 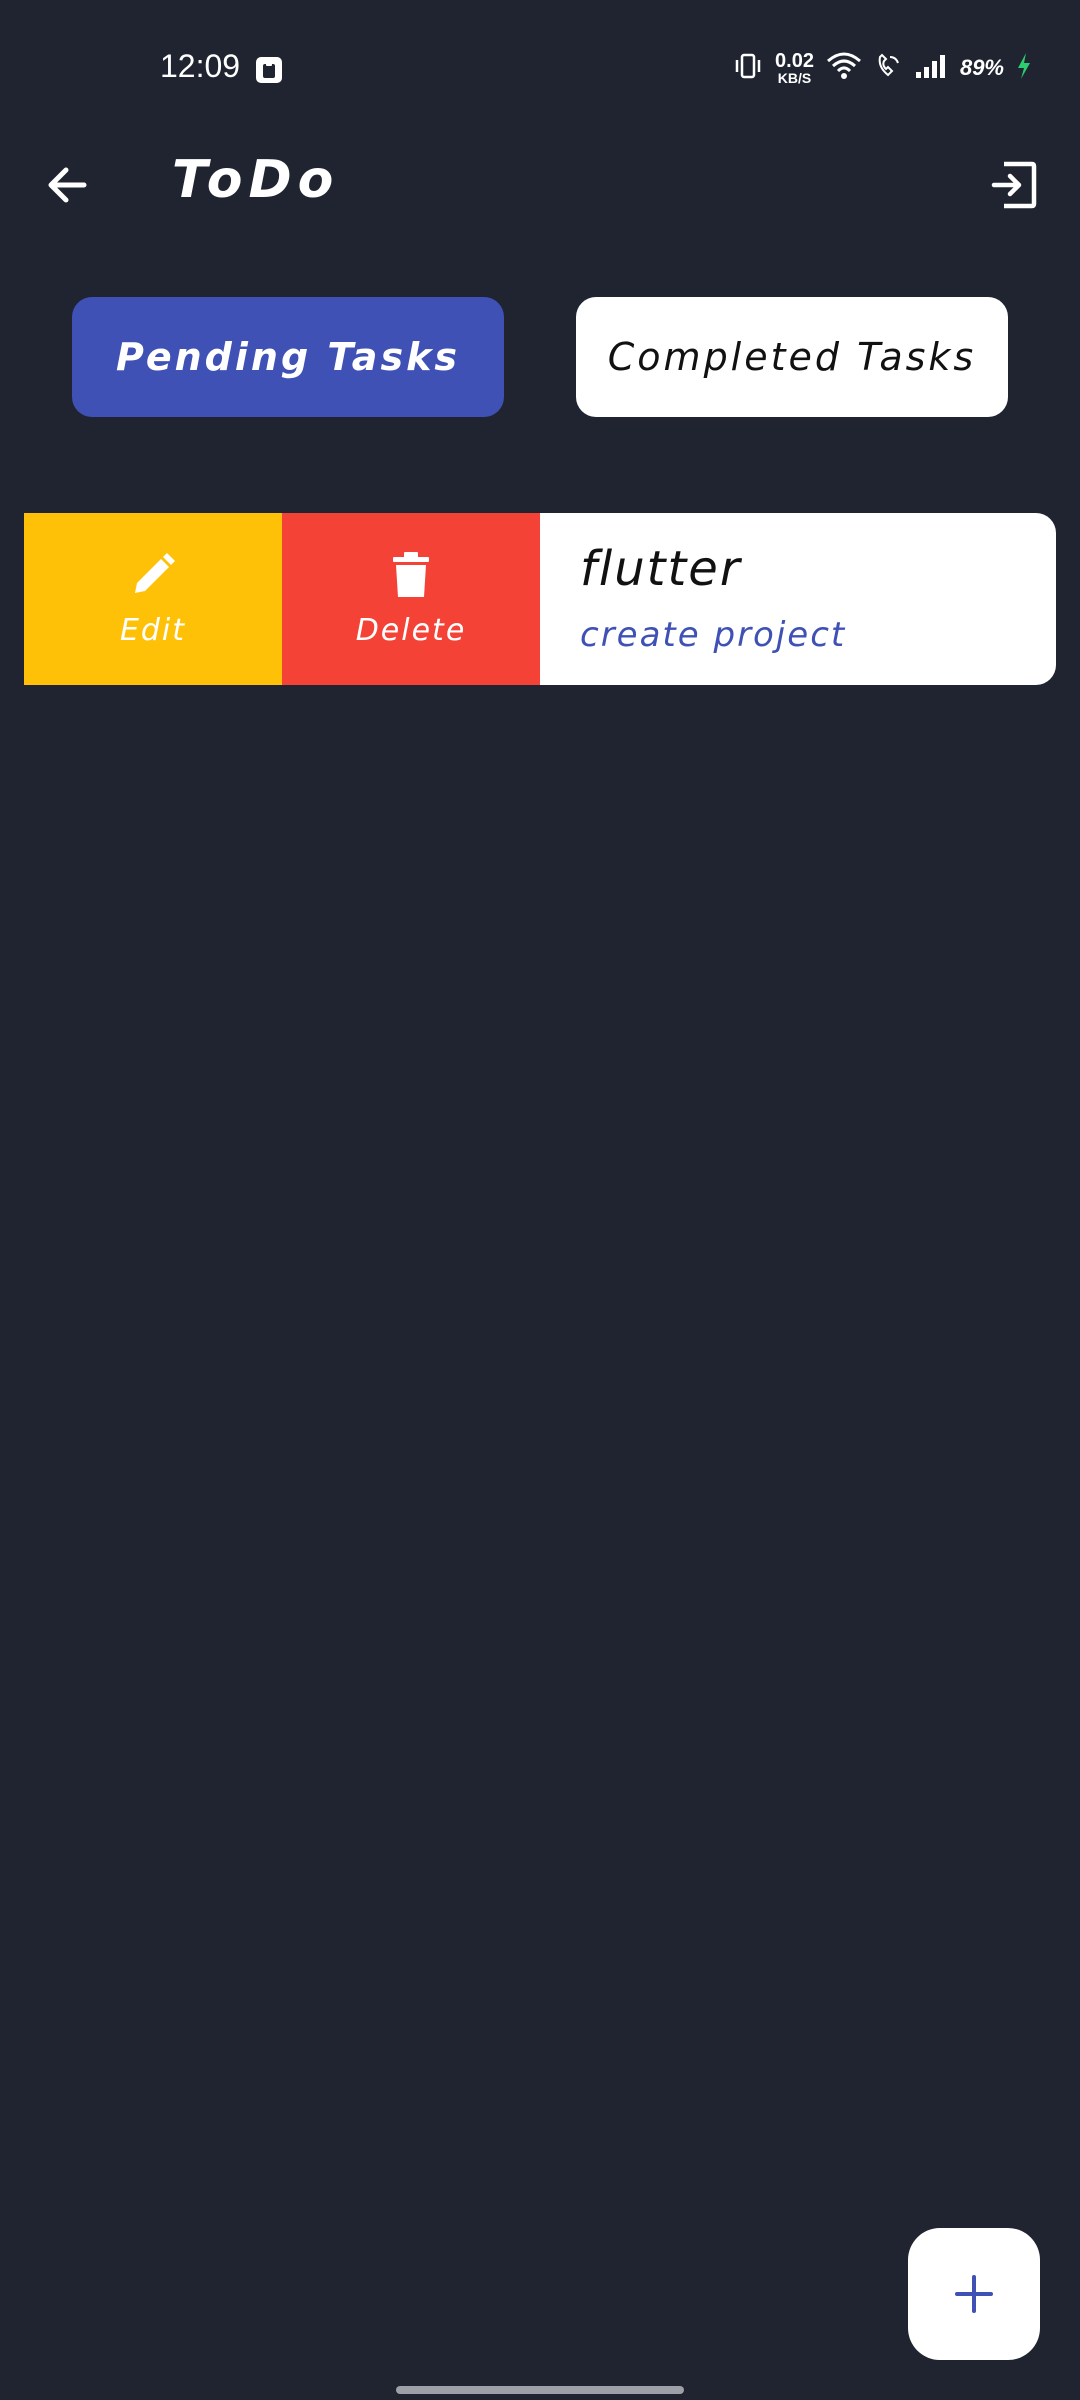 I want to click on pencil-icon, so click(x=155, y=572).